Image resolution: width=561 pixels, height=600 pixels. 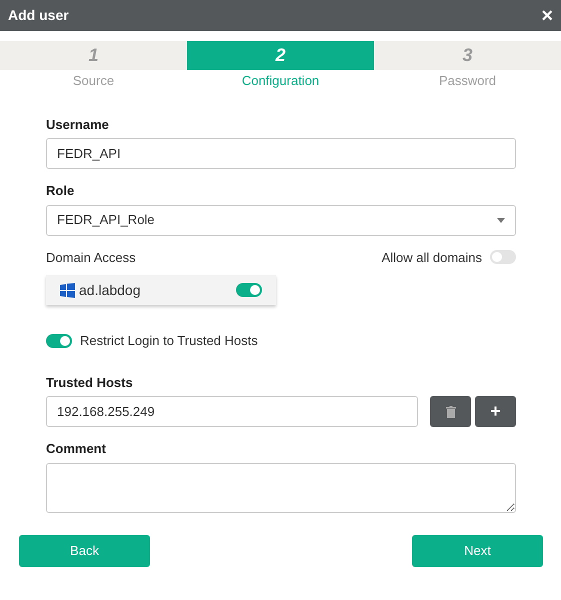 I want to click on toggle-label: Restrict Login to Trusted Hosts, so click(x=169, y=341).